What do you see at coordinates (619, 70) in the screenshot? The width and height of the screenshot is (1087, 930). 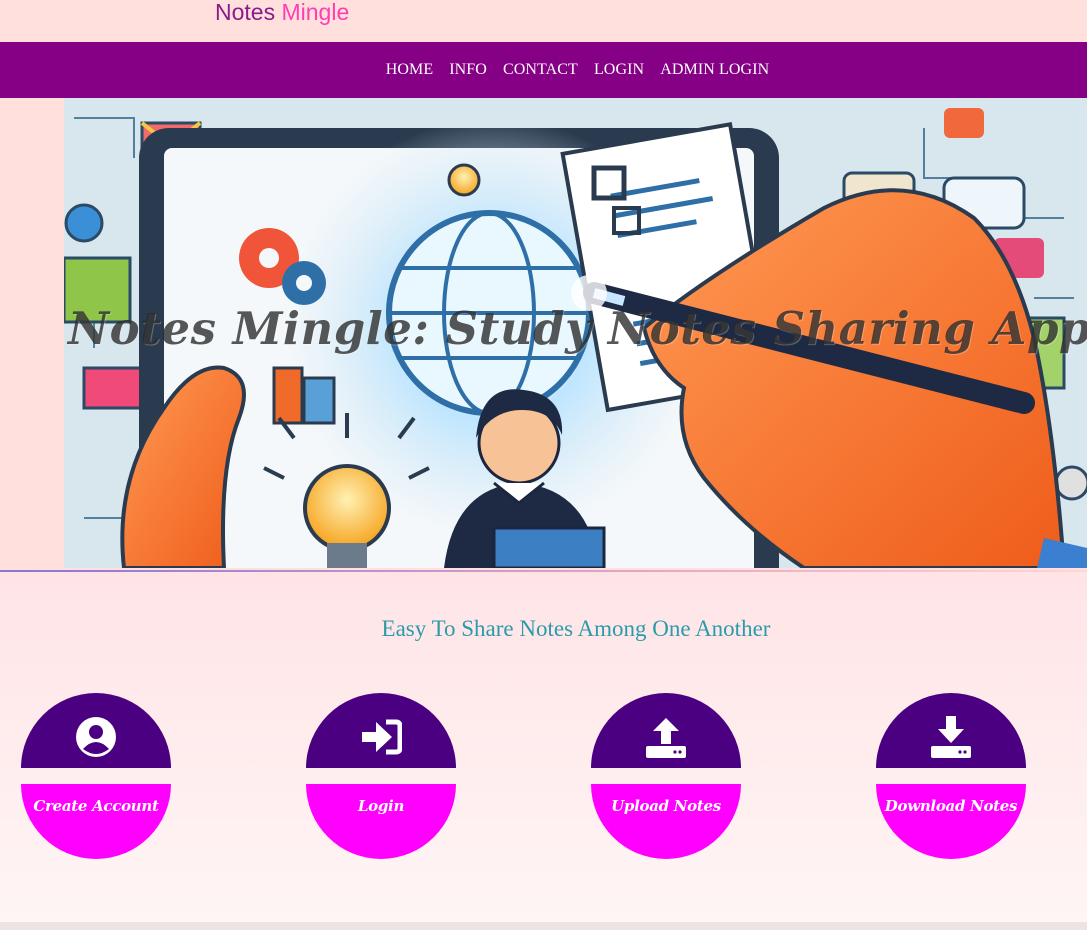 I see `nav-login-link: LOGIN` at bounding box center [619, 70].